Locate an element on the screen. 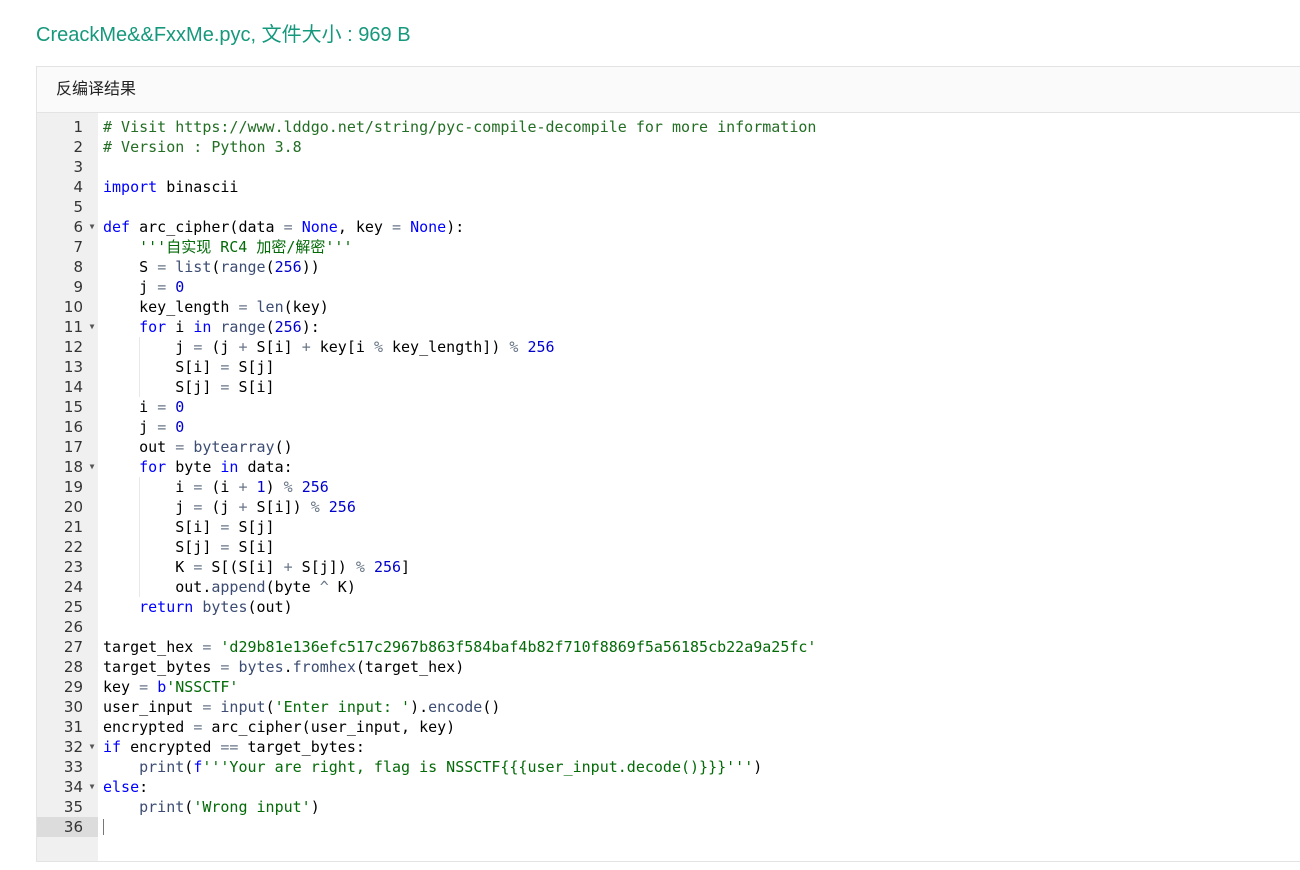 This screenshot has width=1300, height=870. line-number: 35 is located at coordinates (73, 807).